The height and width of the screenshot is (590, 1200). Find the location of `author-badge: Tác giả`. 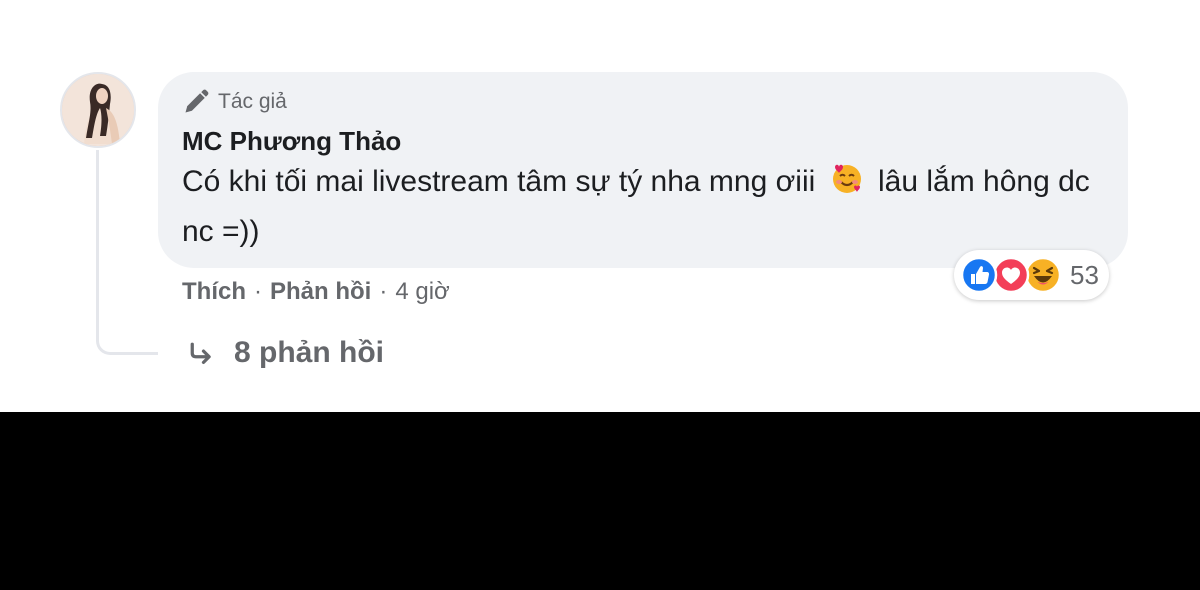

author-badge: Tác giả is located at coordinates (643, 102).